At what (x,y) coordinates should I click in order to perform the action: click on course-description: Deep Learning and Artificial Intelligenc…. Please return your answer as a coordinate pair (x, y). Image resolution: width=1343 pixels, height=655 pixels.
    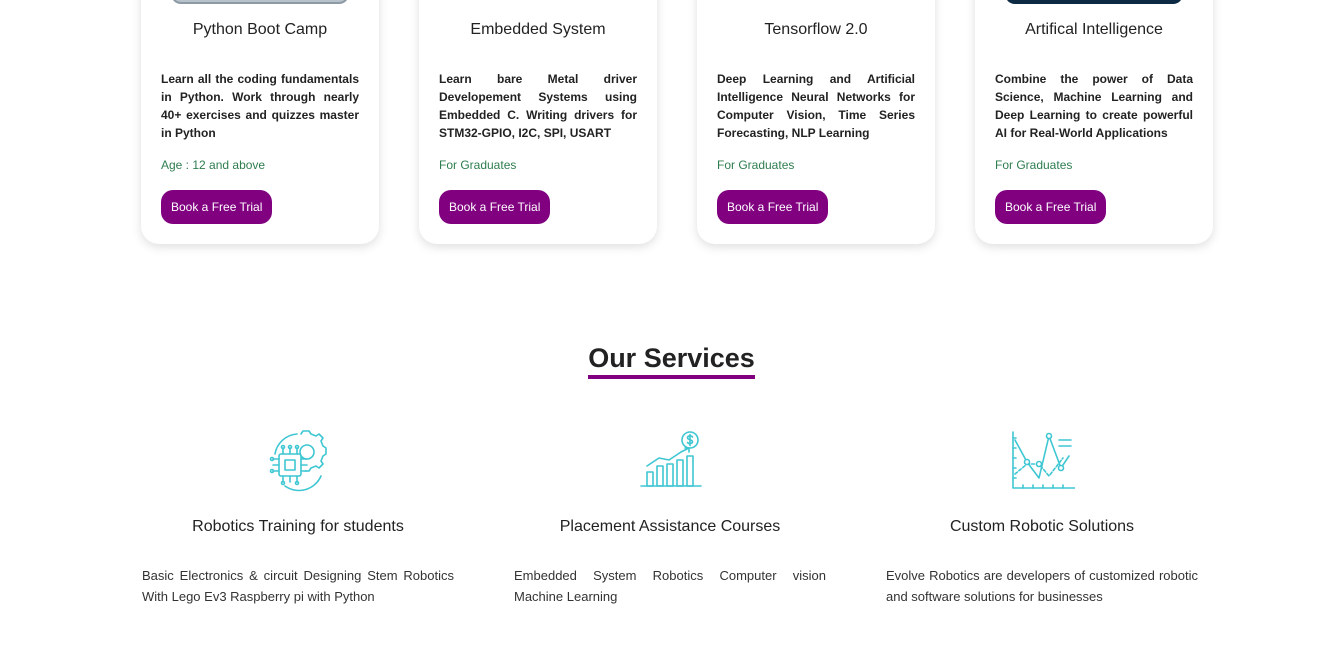
    Looking at the image, I should click on (816, 106).